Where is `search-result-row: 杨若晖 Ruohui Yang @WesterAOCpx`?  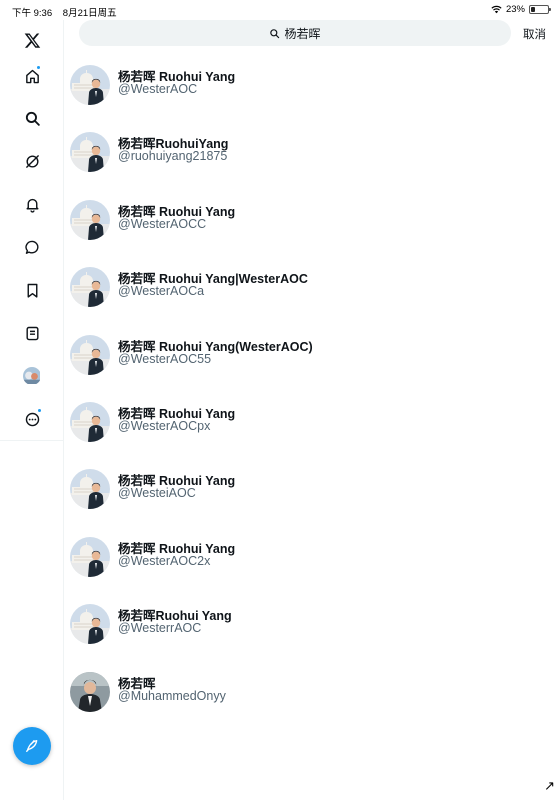
search-result-row: 杨若晖 Ruohui Yang @WesterAOCpx is located at coordinates (311, 422).